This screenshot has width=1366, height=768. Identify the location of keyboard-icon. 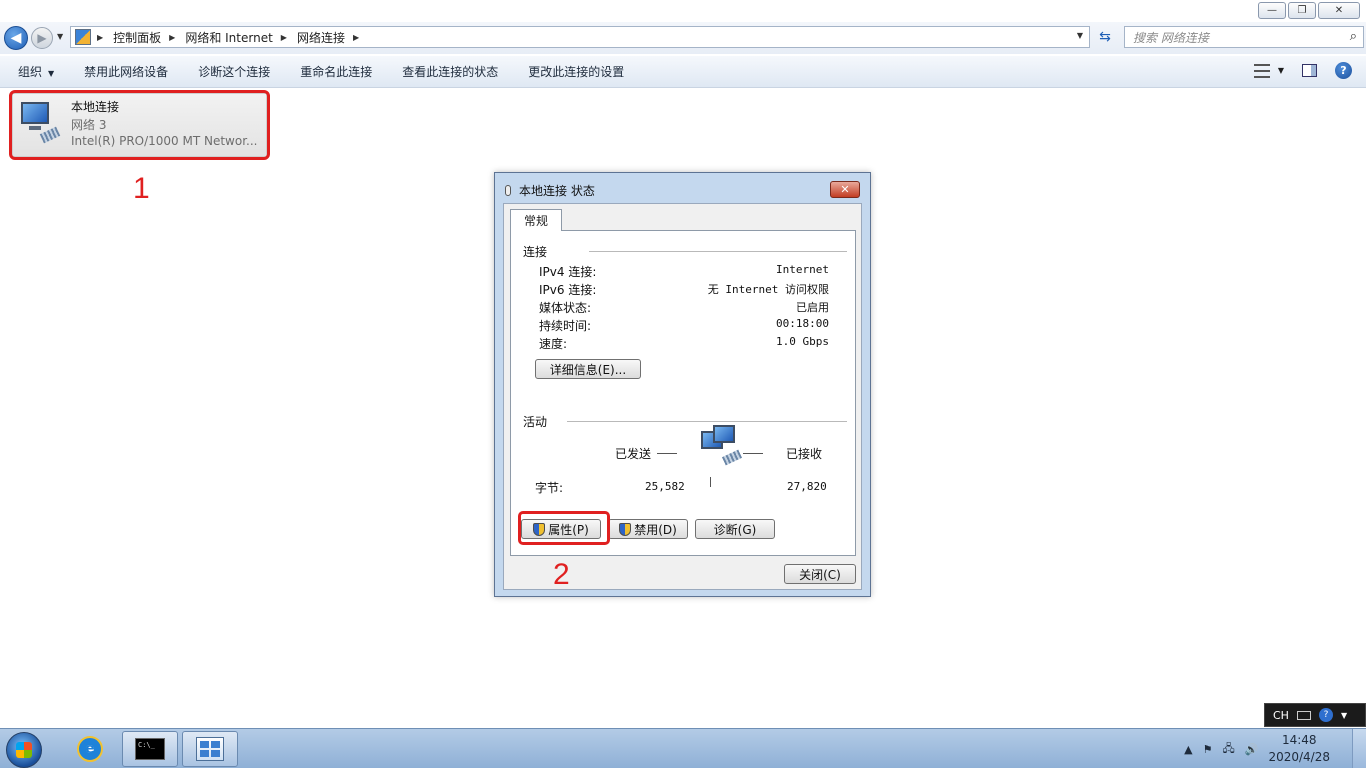
(1303, 715).